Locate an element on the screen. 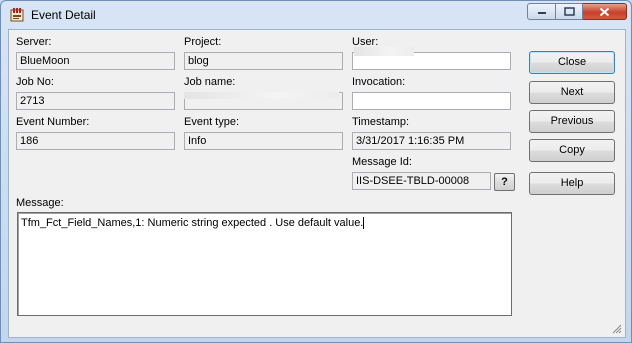 The width and height of the screenshot is (632, 343). app-icon is located at coordinates (17, 15).